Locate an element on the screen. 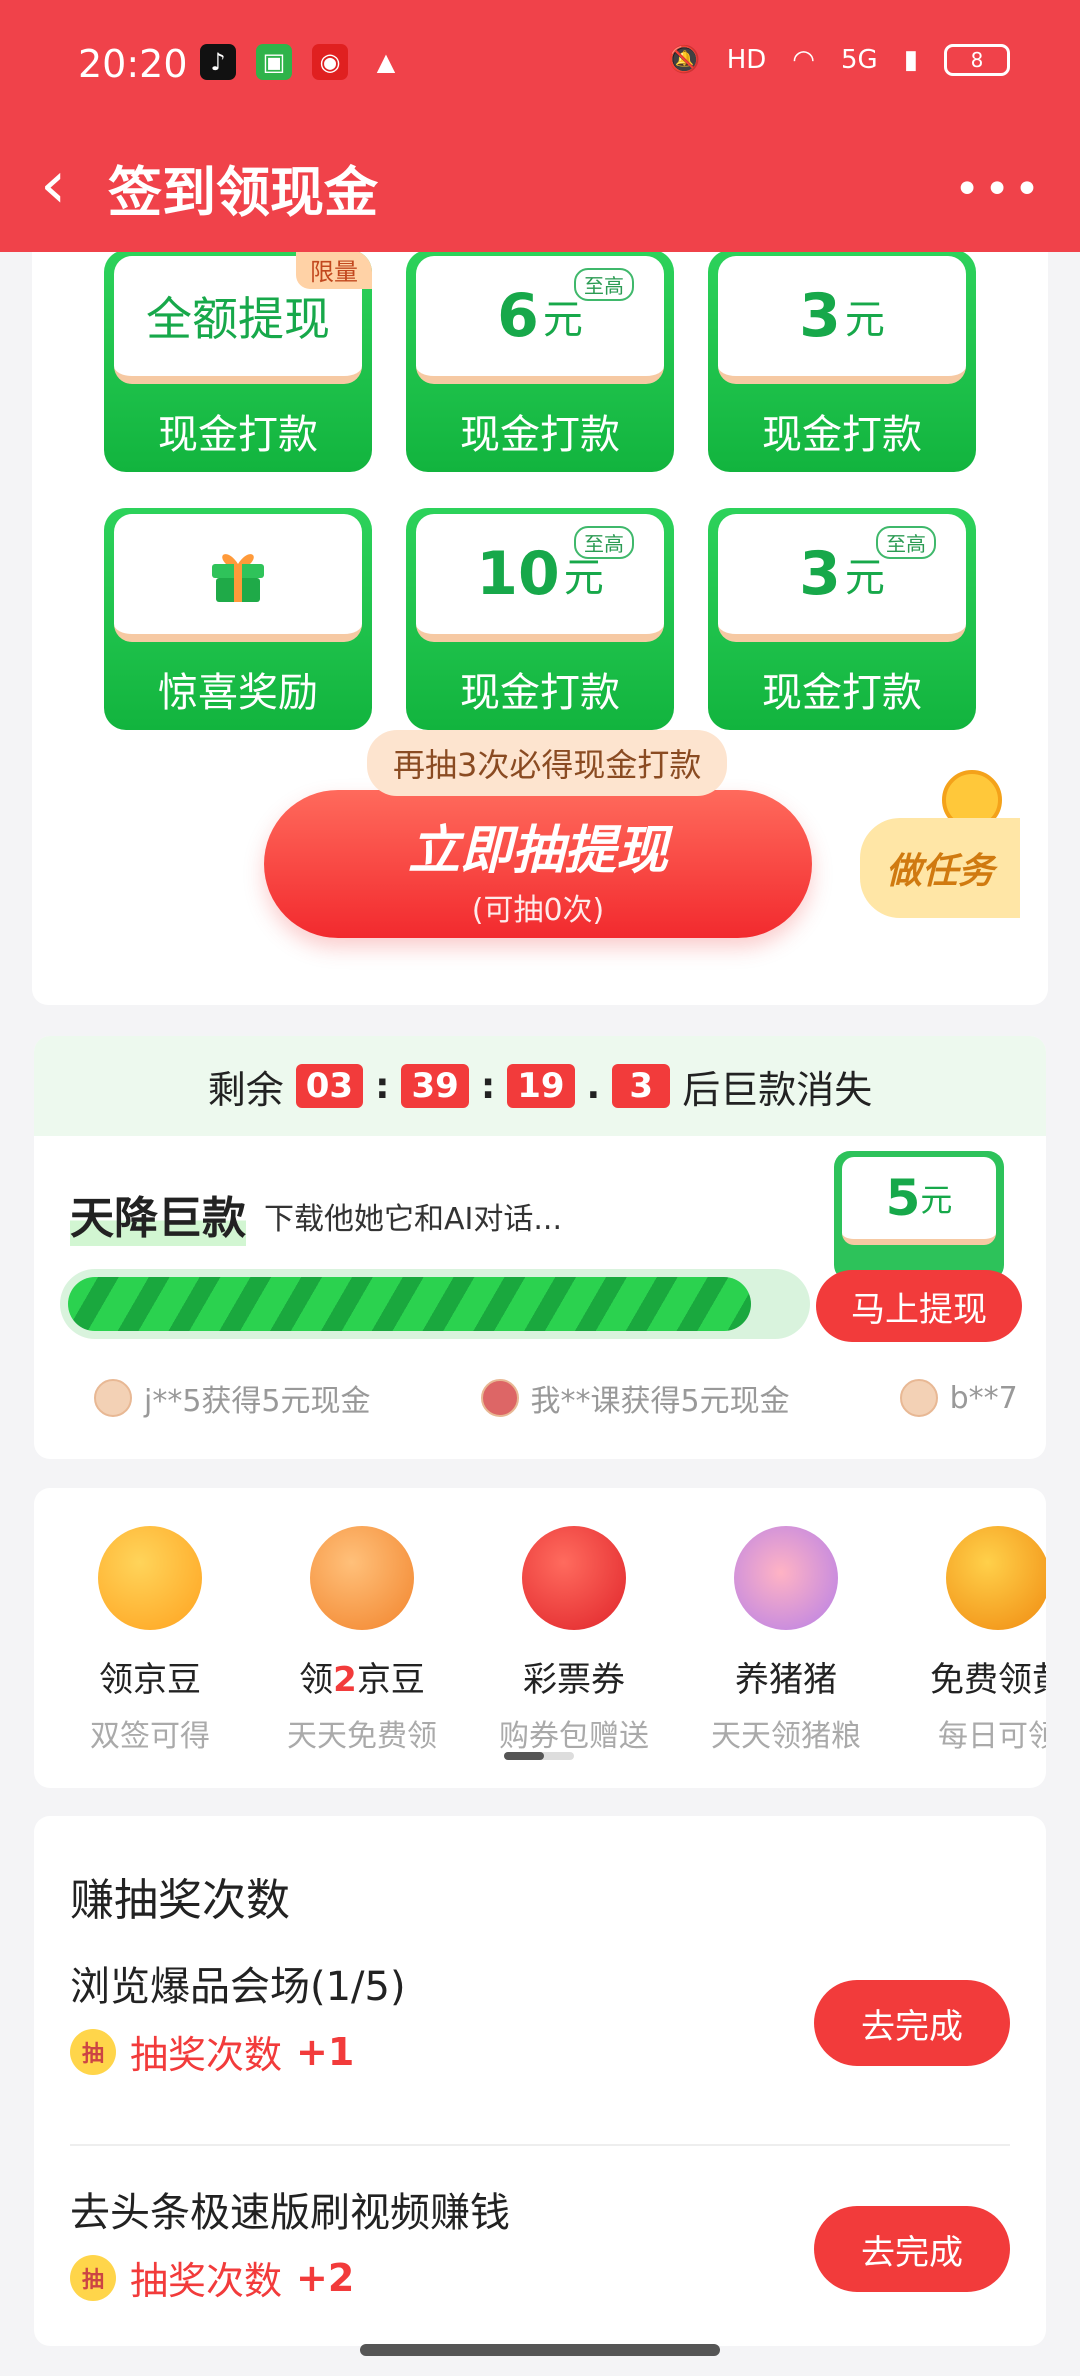  feature-sub: 天天免费领 is located at coordinates (362, 1736).